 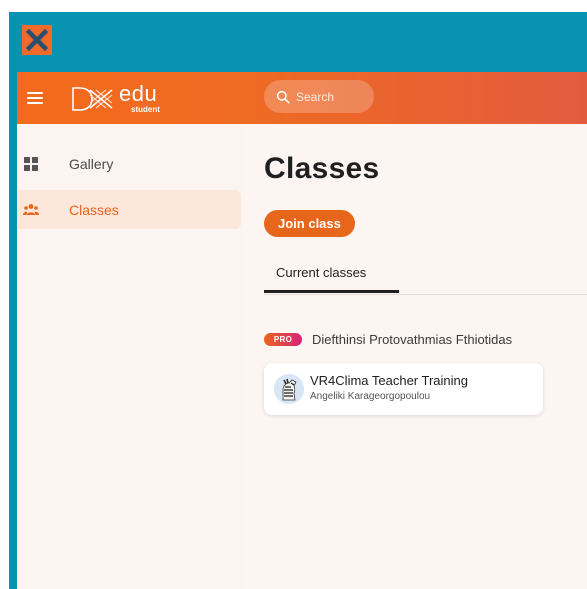 What do you see at coordinates (145, 109) in the screenshot?
I see `brand-subtitle: student` at bounding box center [145, 109].